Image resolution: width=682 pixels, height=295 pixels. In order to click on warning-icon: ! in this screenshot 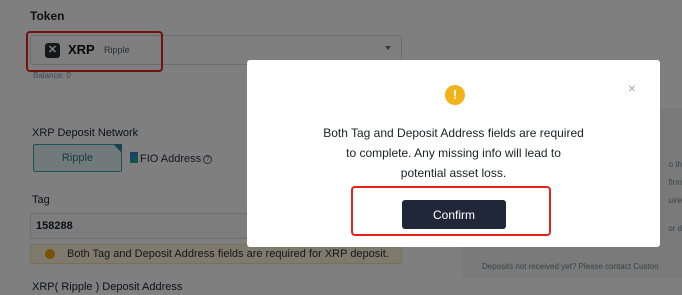, I will do `click(455, 95)`.